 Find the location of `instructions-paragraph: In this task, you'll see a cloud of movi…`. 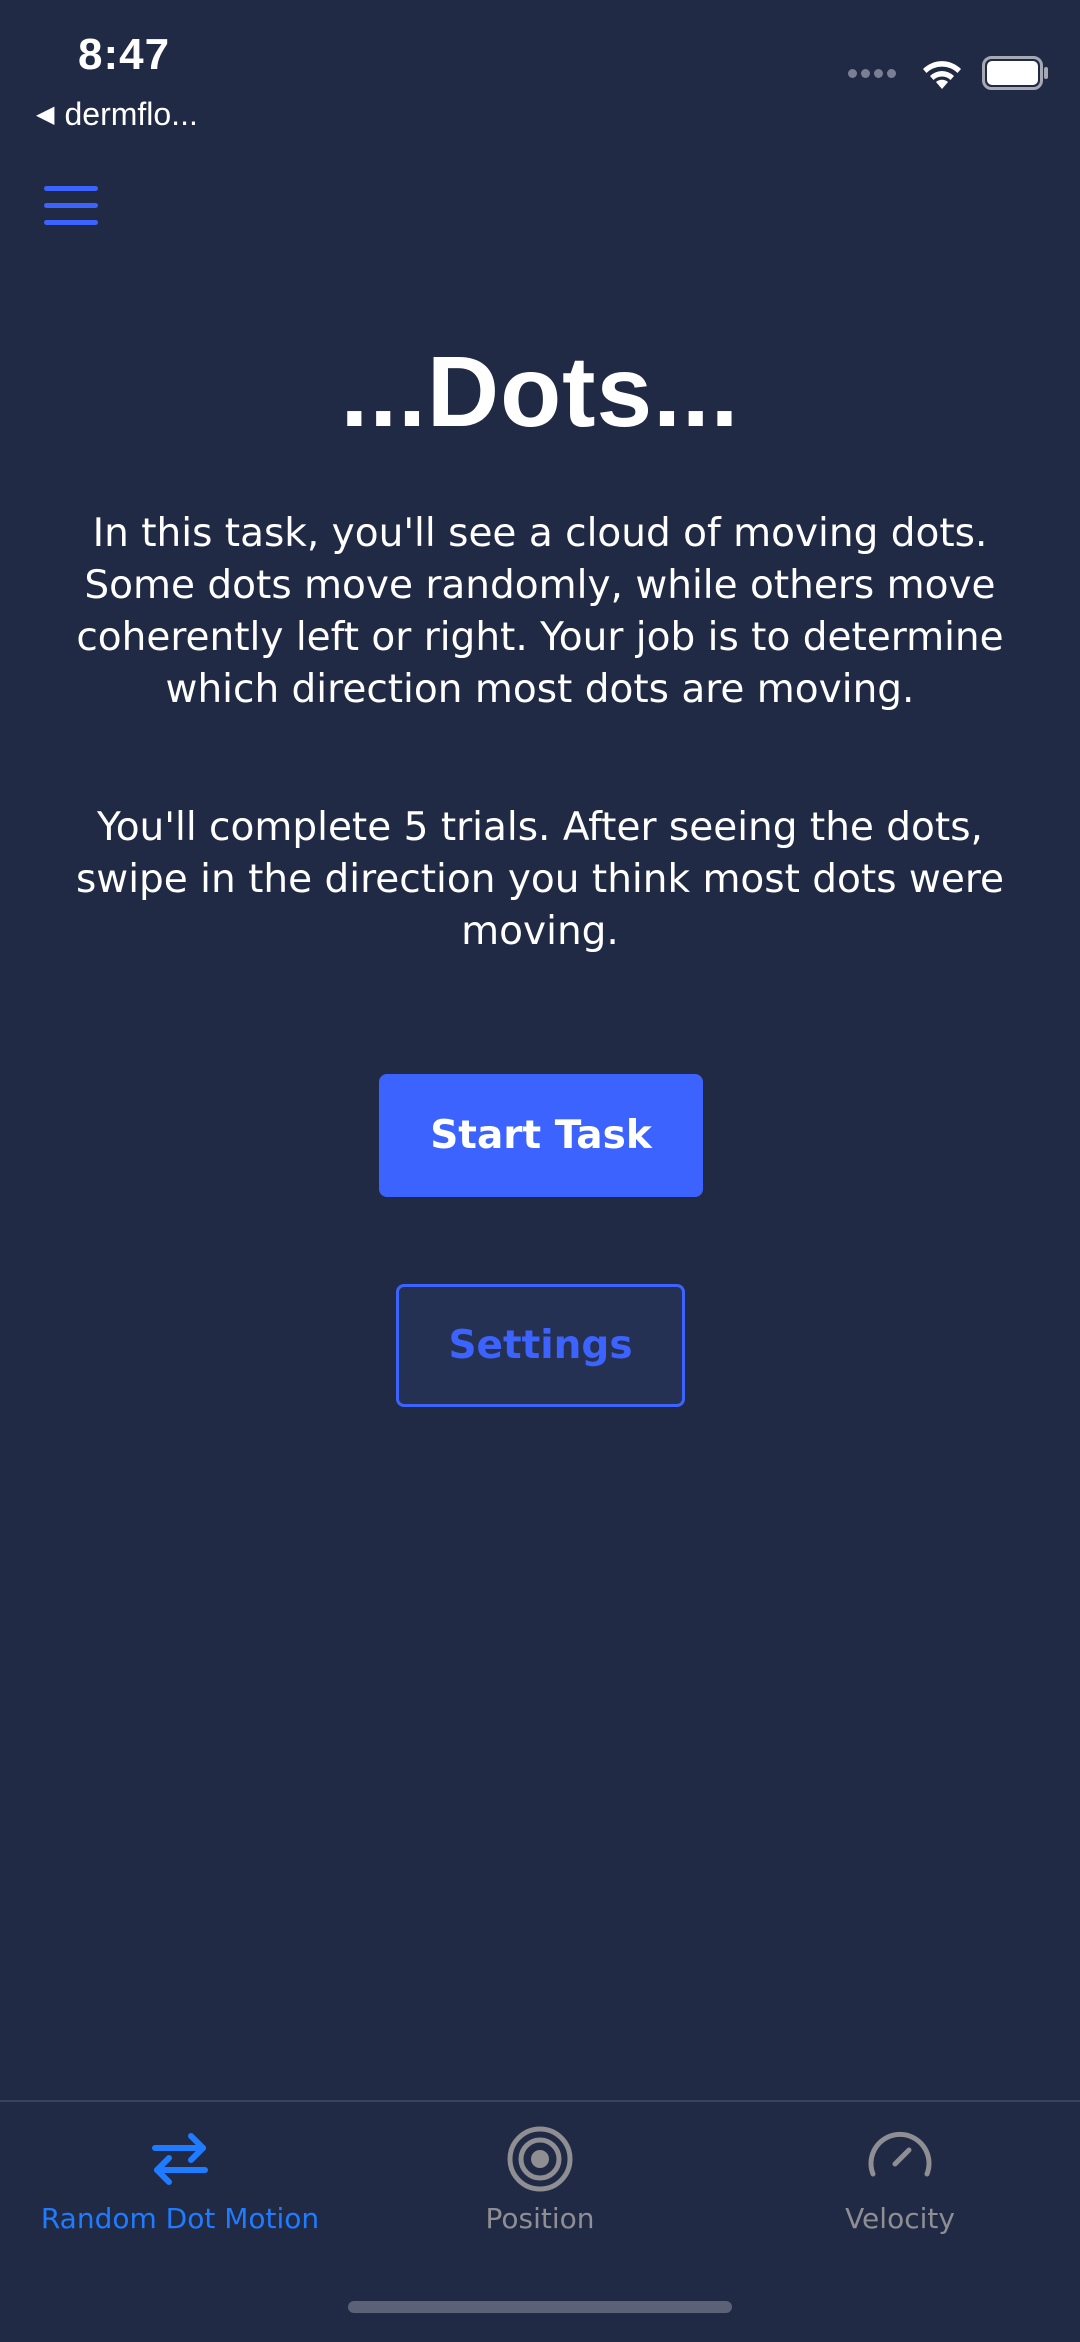

instructions-paragraph: In this task, you'll see a cloud of movi… is located at coordinates (540, 611).